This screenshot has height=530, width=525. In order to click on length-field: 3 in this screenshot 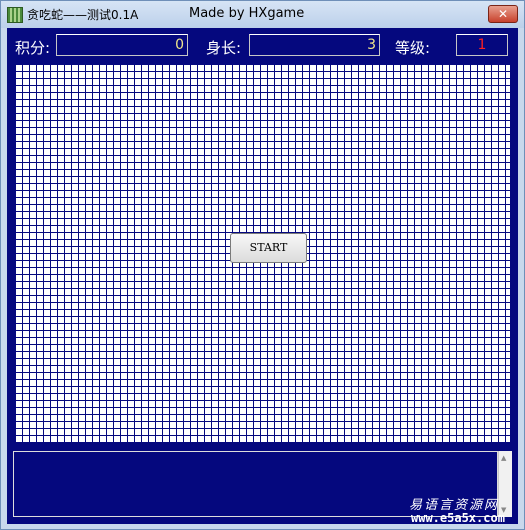, I will do `click(314, 45)`.